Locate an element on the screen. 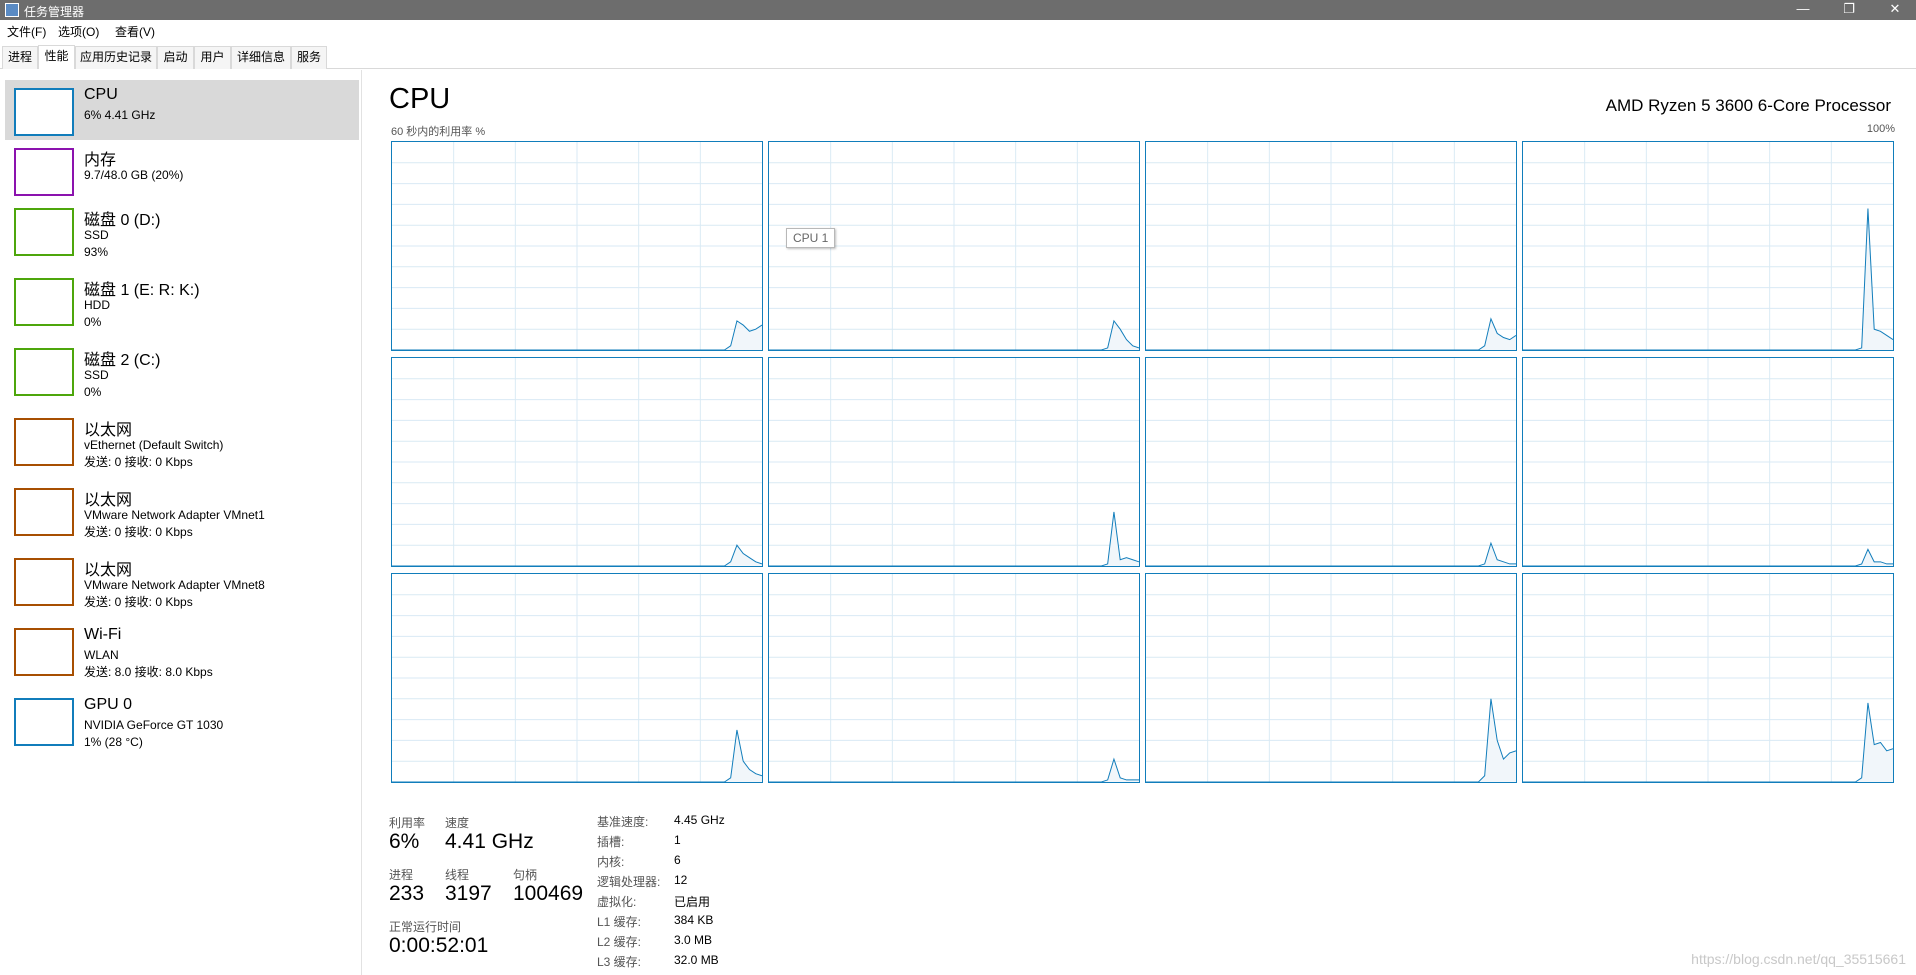 Image resolution: width=1916 pixels, height=975 pixels. spec-virtualization-value: 已启用 is located at coordinates (692, 902).